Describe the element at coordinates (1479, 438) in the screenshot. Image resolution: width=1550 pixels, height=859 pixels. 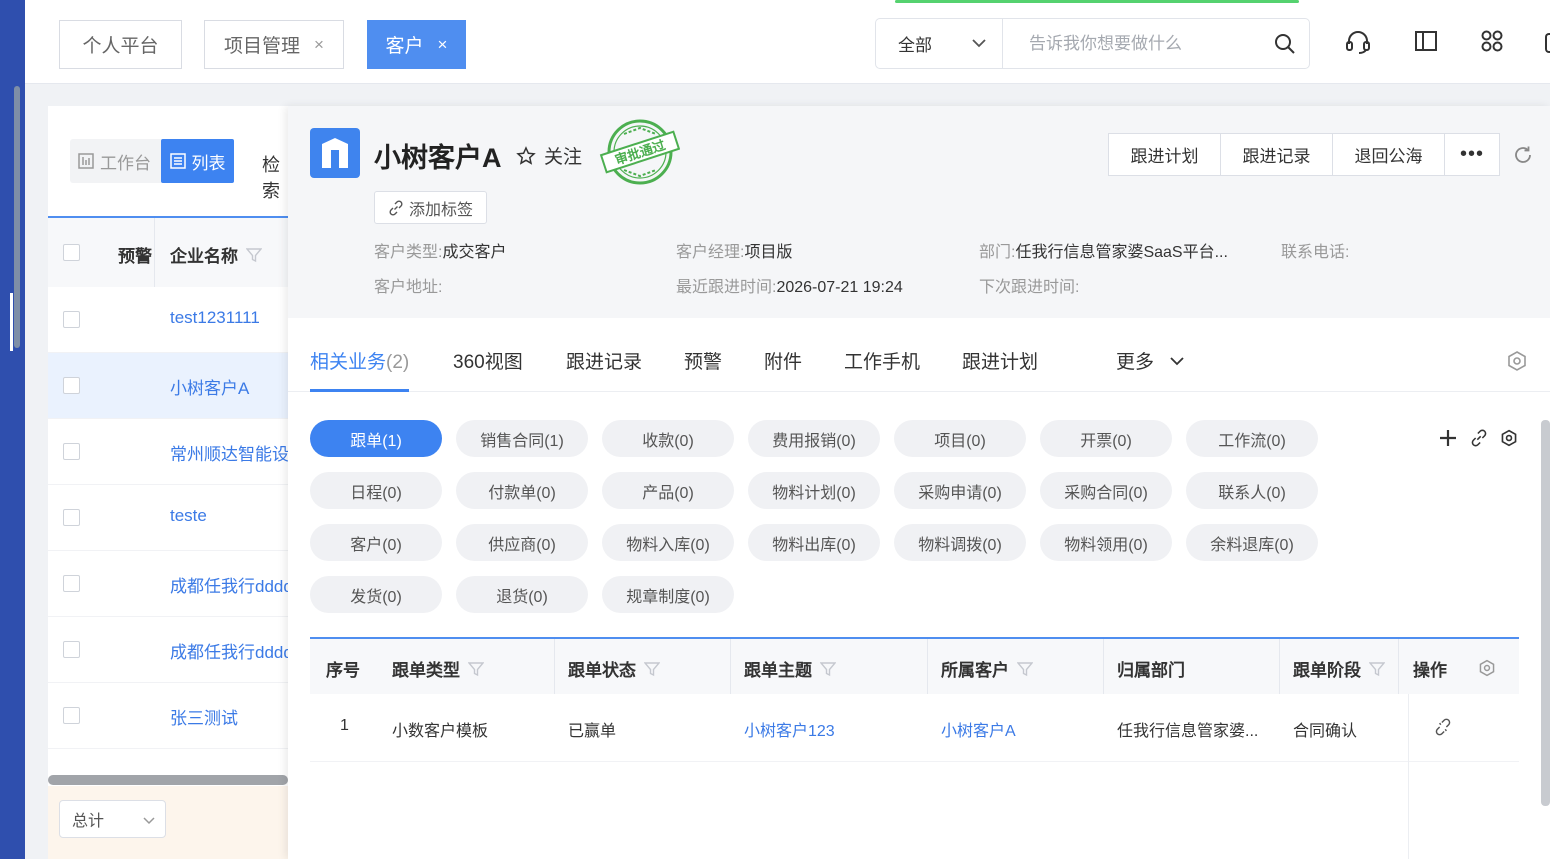
I see `link-icon` at that location.